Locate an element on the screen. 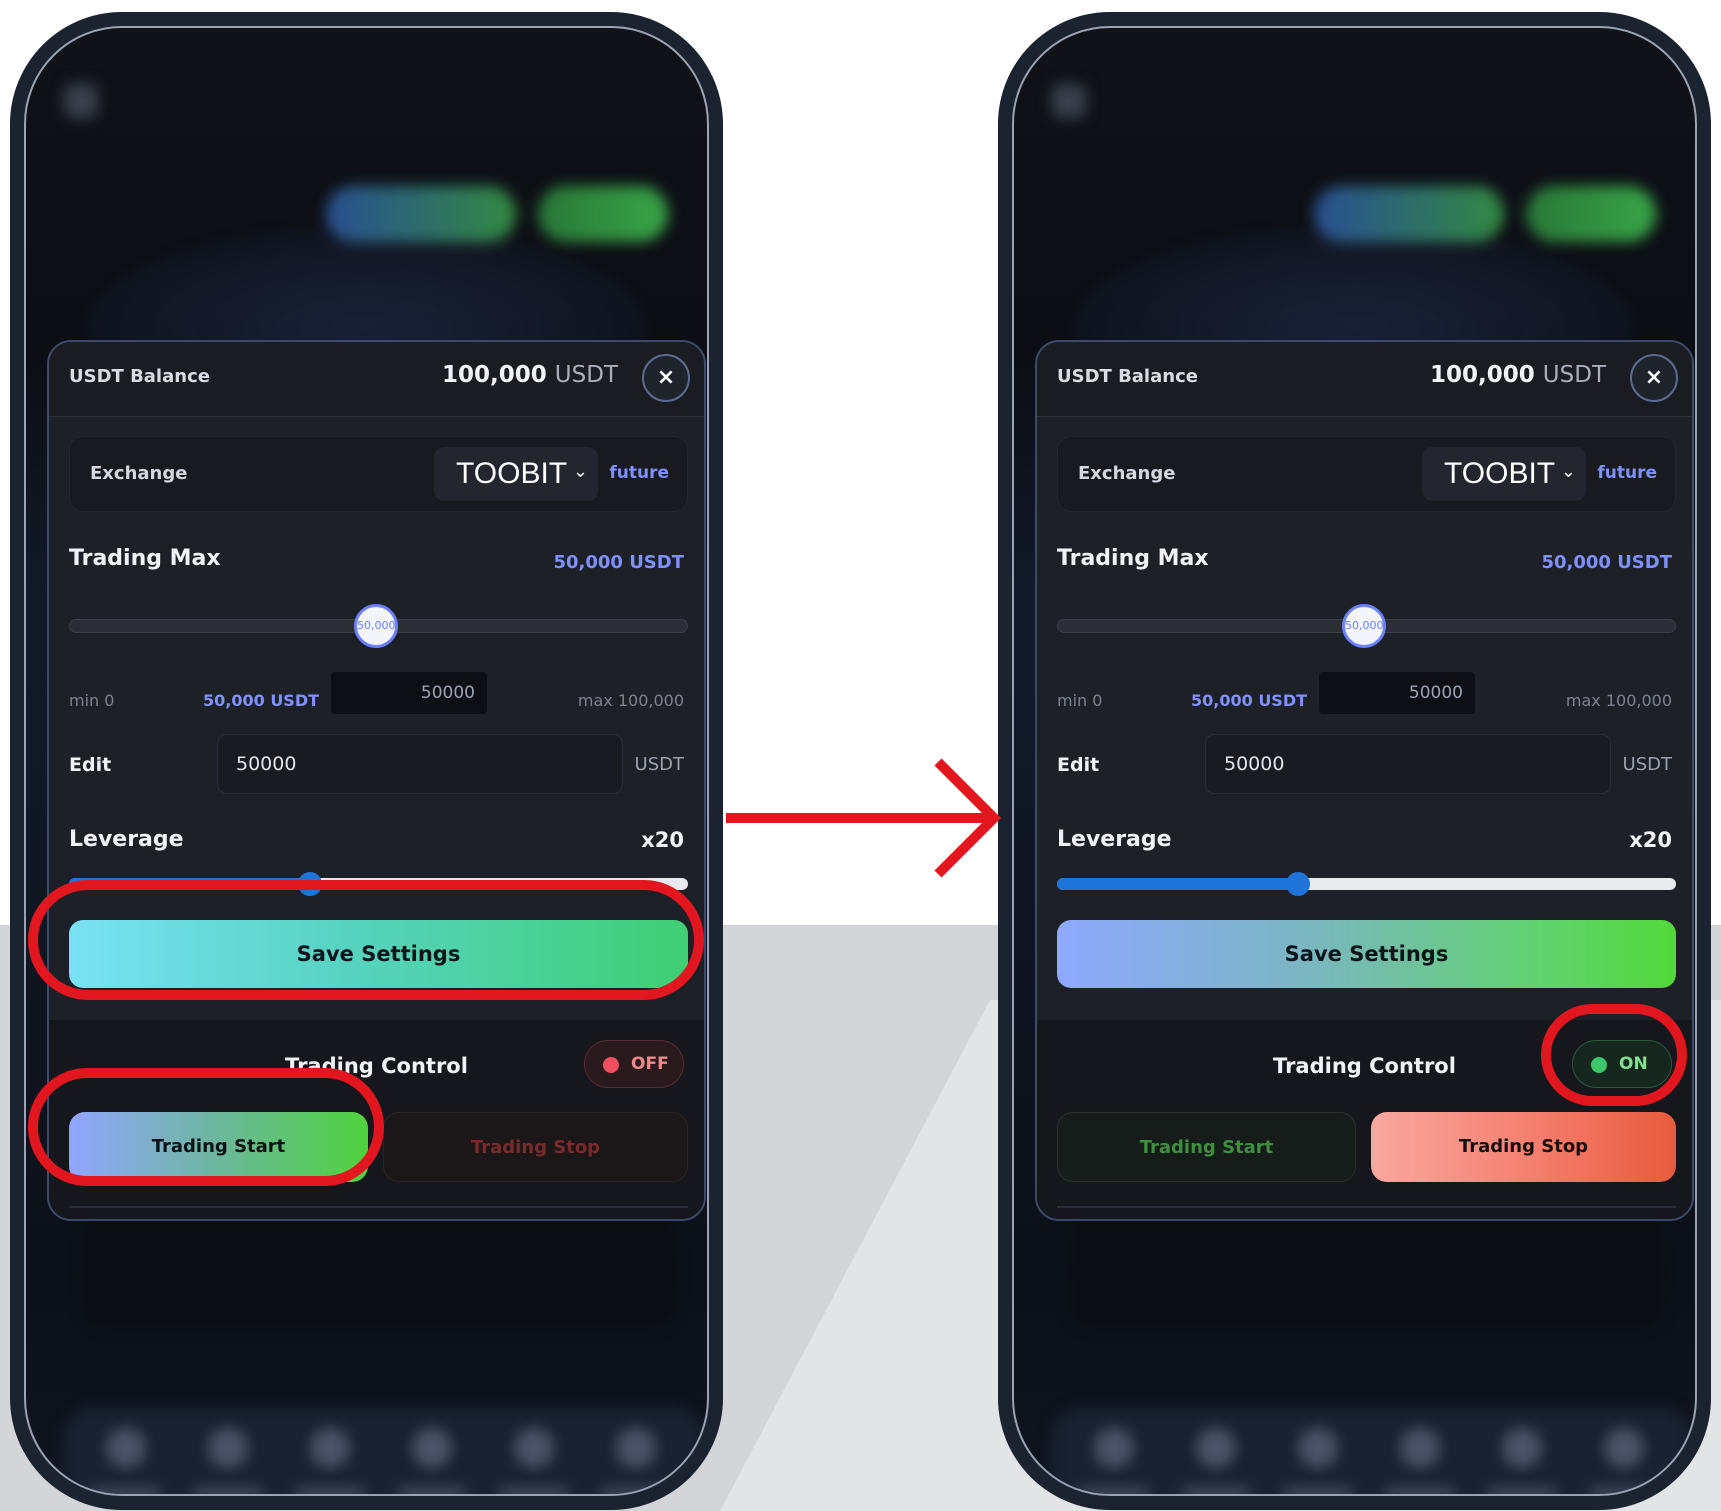  leverage-slider is located at coordinates (1366, 884).